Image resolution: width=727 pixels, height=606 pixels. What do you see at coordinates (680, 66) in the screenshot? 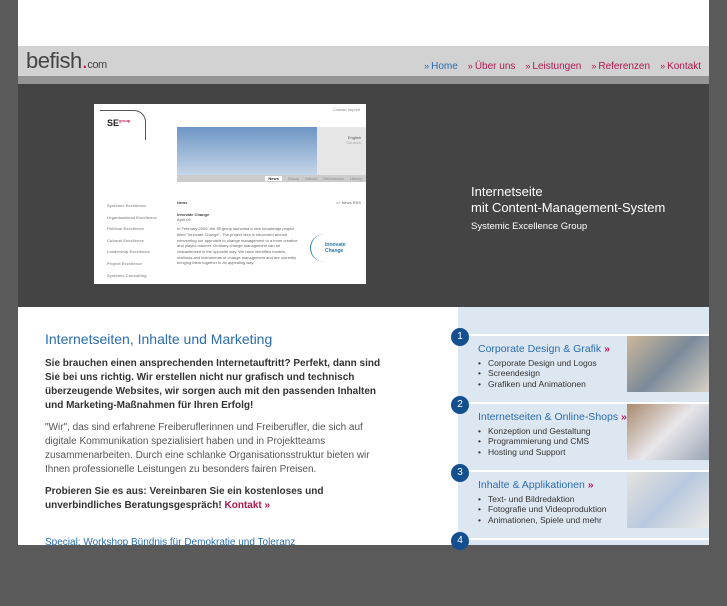
I see `nav-kontakt: » Kontakt` at bounding box center [680, 66].